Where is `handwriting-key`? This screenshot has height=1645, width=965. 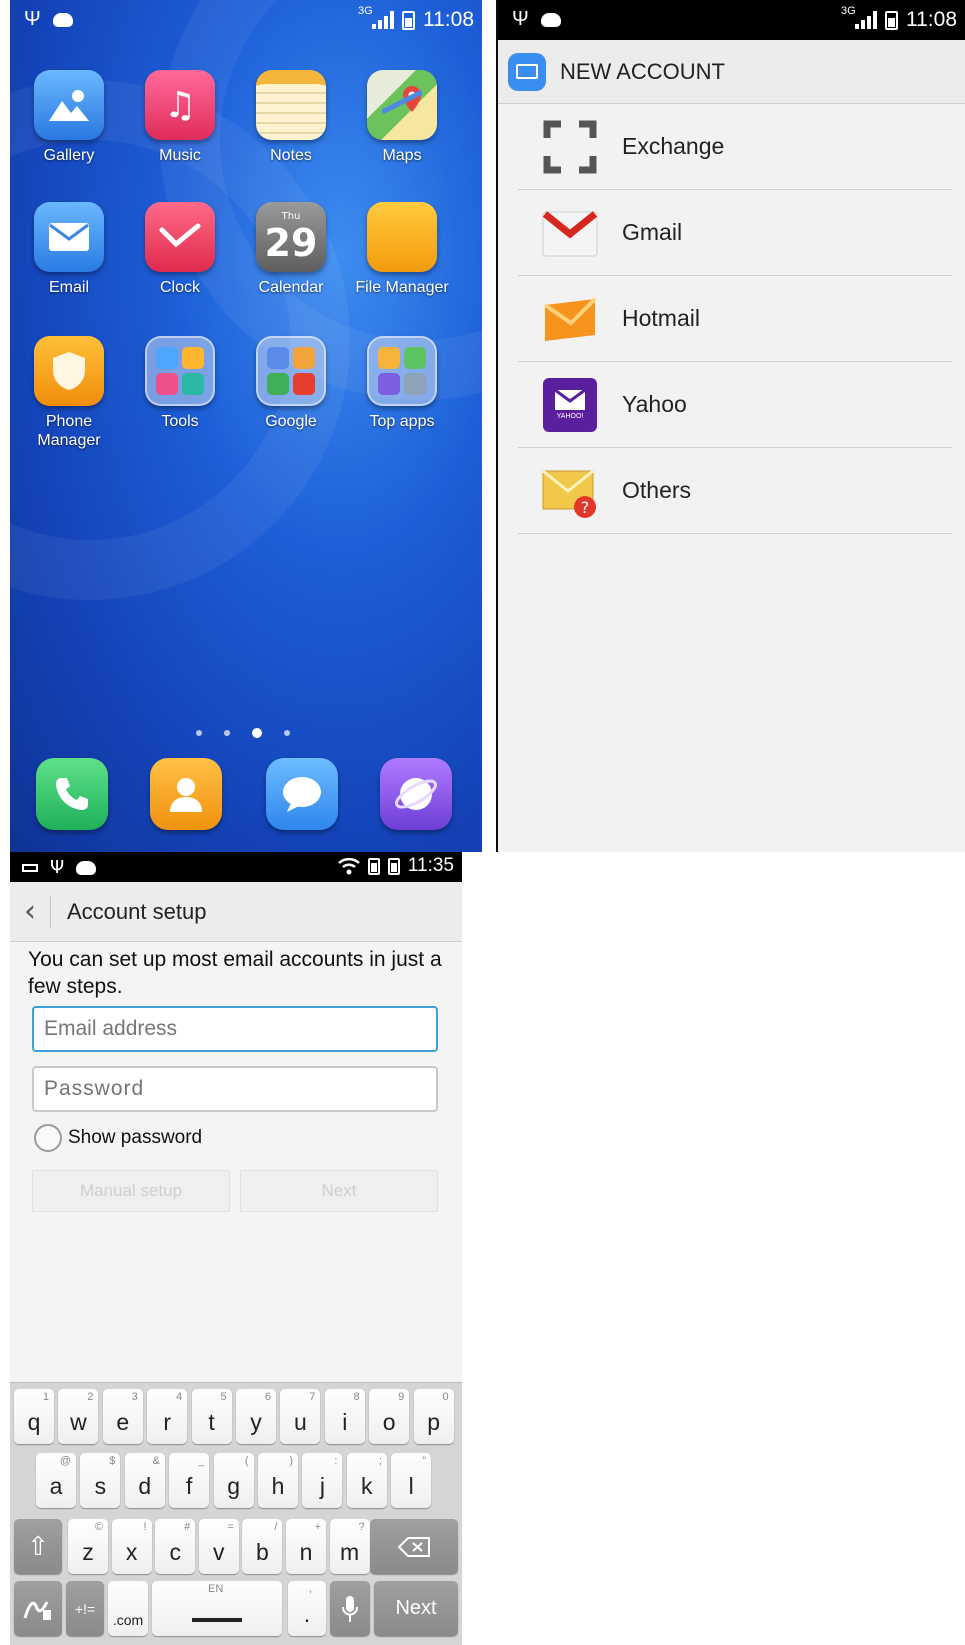
handwriting-key is located at coordinates (38, 1608).